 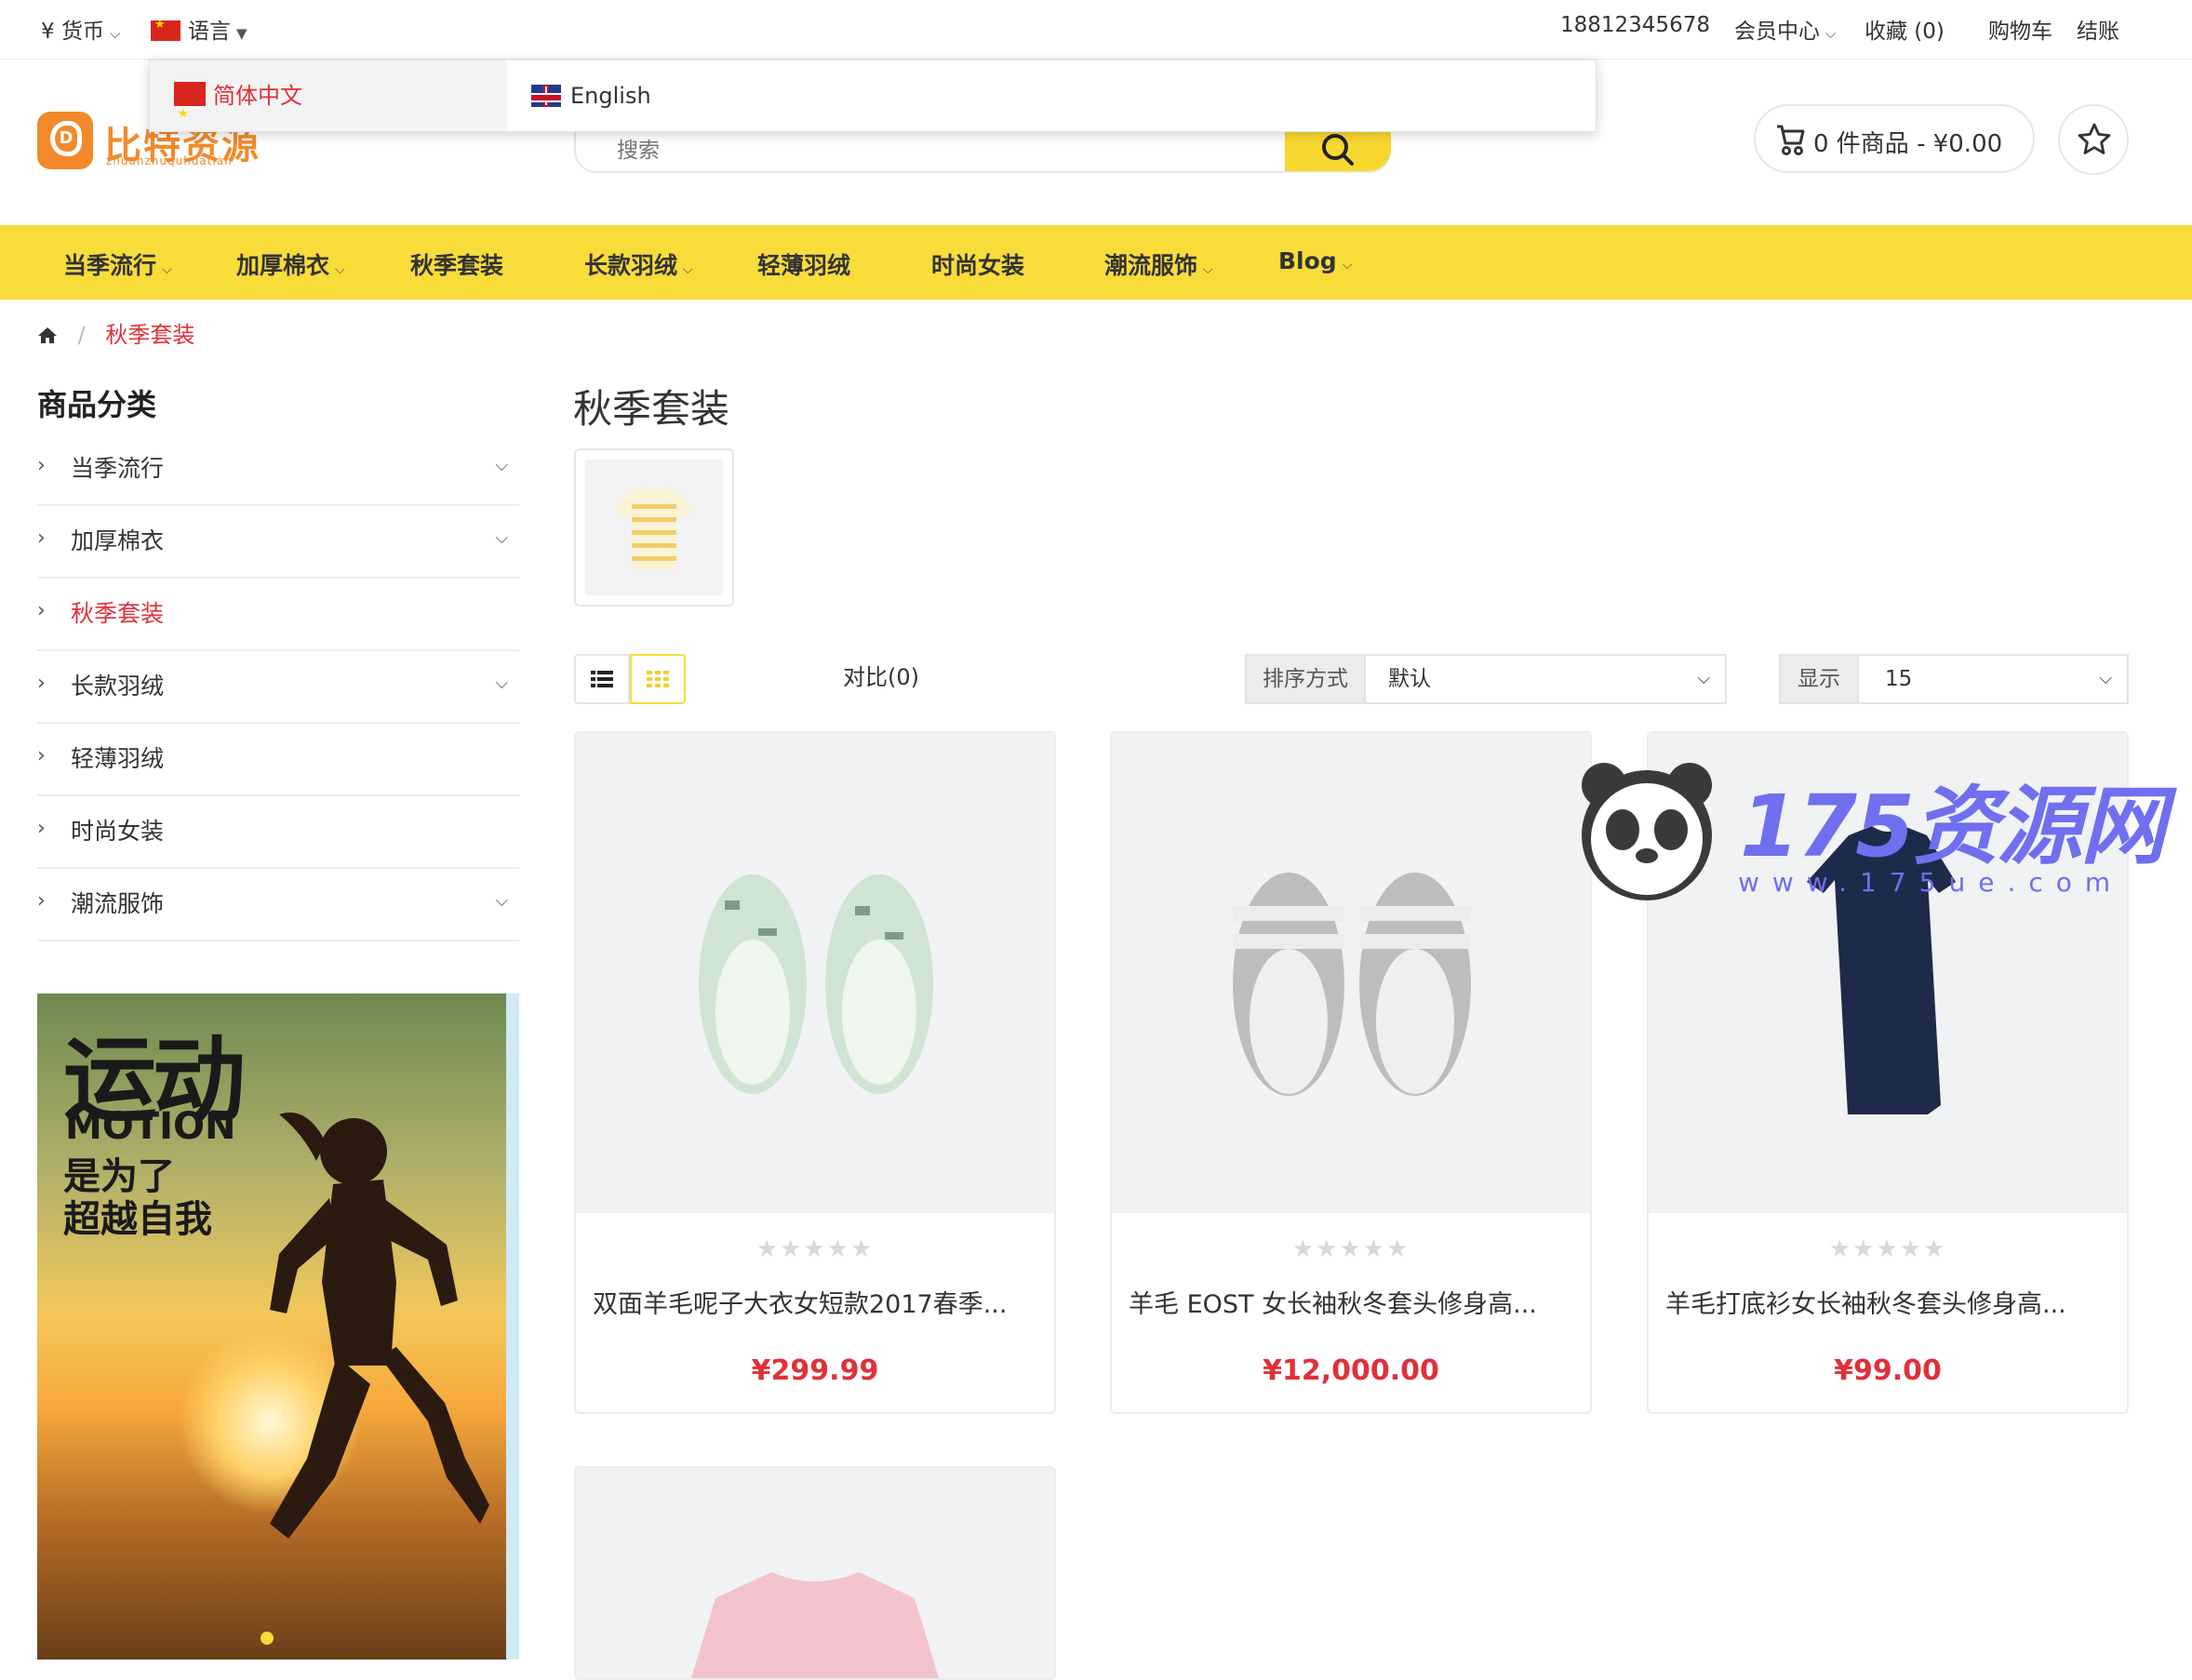 What do you see at coordinates (2093, 139) in the screenshot?
I see `favorites-button` at bounding box center [2093, 139].